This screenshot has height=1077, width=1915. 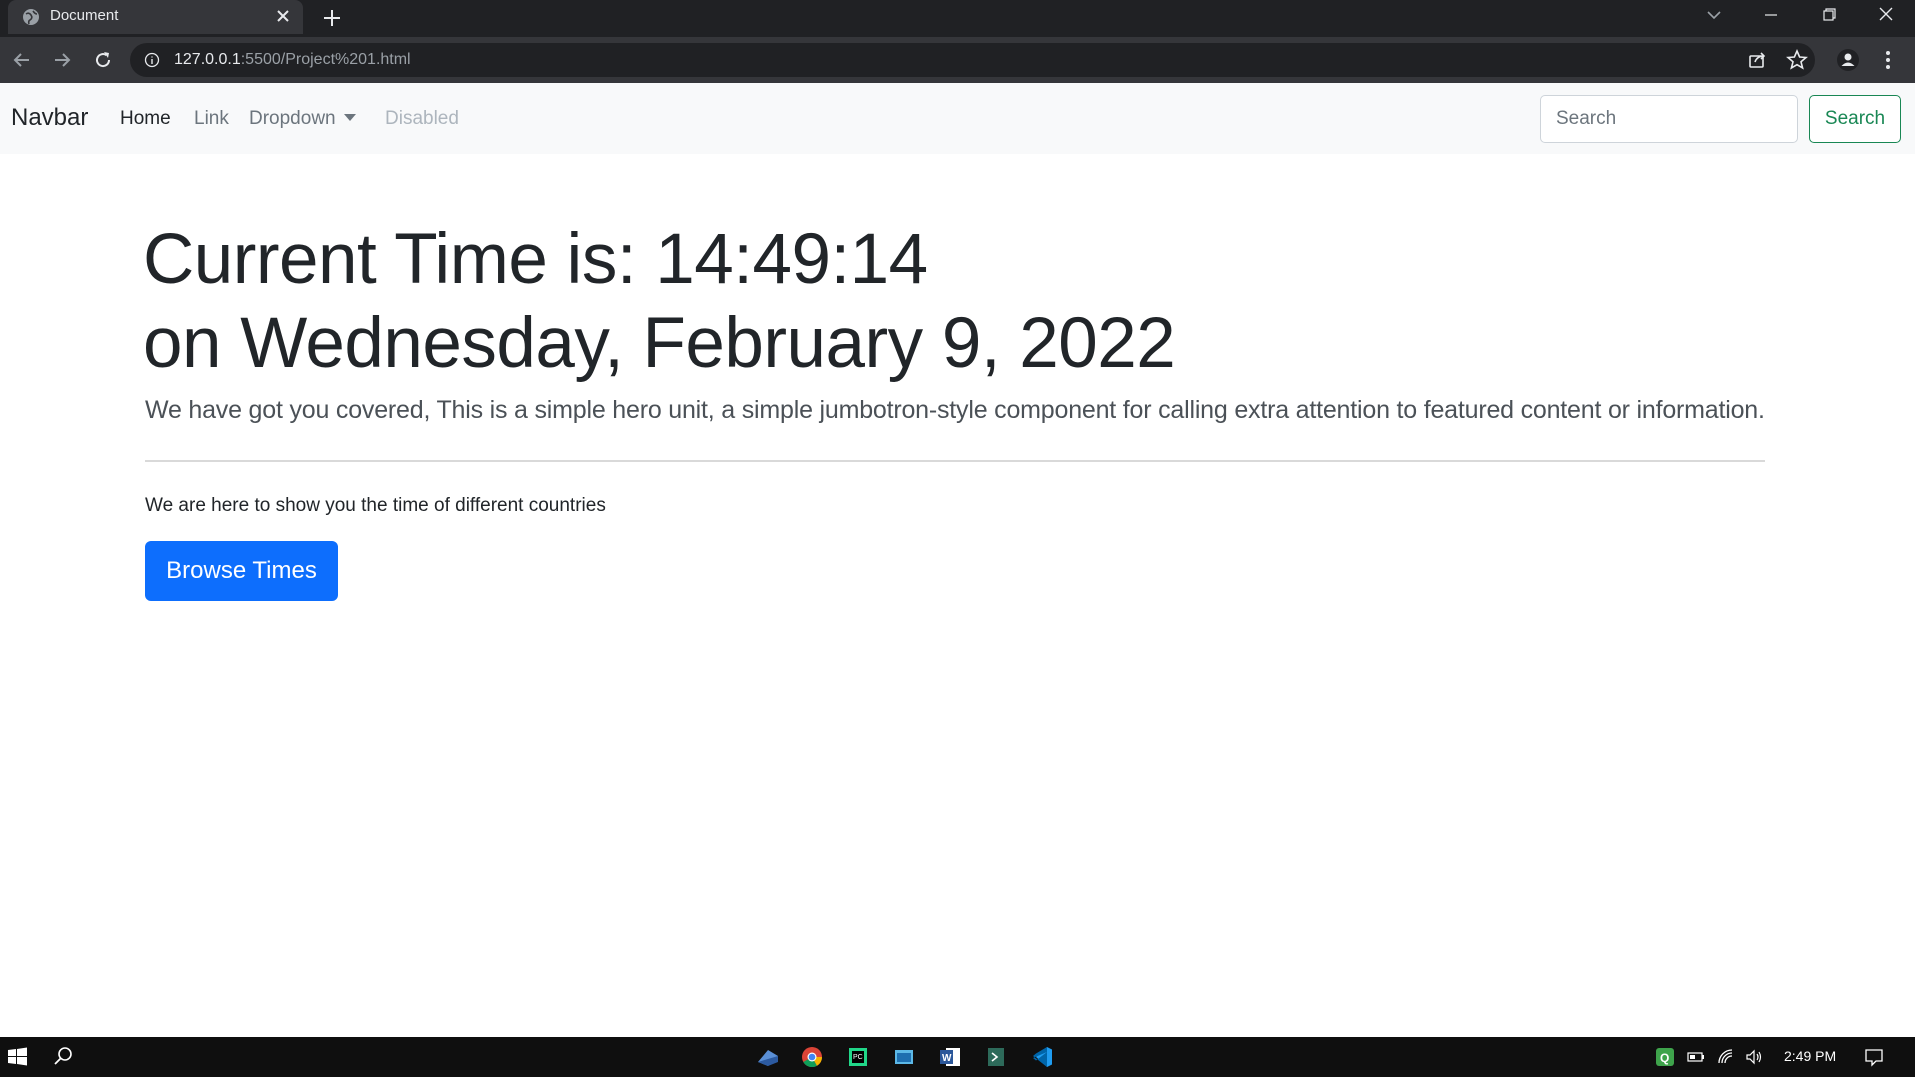 What do you see at coordinates (145, 119) in the screenshot?
I see `nav-link-home: Home` at bounding box center [145, 119].